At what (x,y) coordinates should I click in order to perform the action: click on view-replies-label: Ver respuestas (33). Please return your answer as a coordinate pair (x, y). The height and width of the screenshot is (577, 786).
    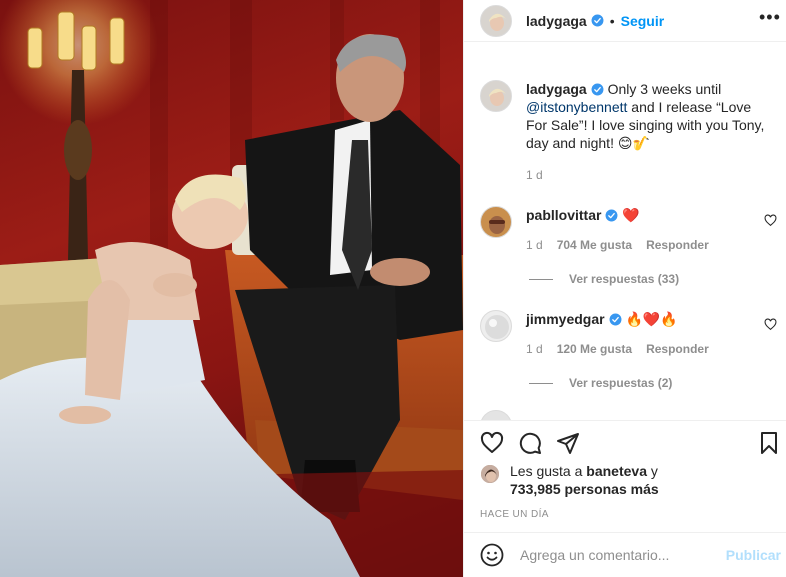
    Looking at the image, I should click on (624, 279).